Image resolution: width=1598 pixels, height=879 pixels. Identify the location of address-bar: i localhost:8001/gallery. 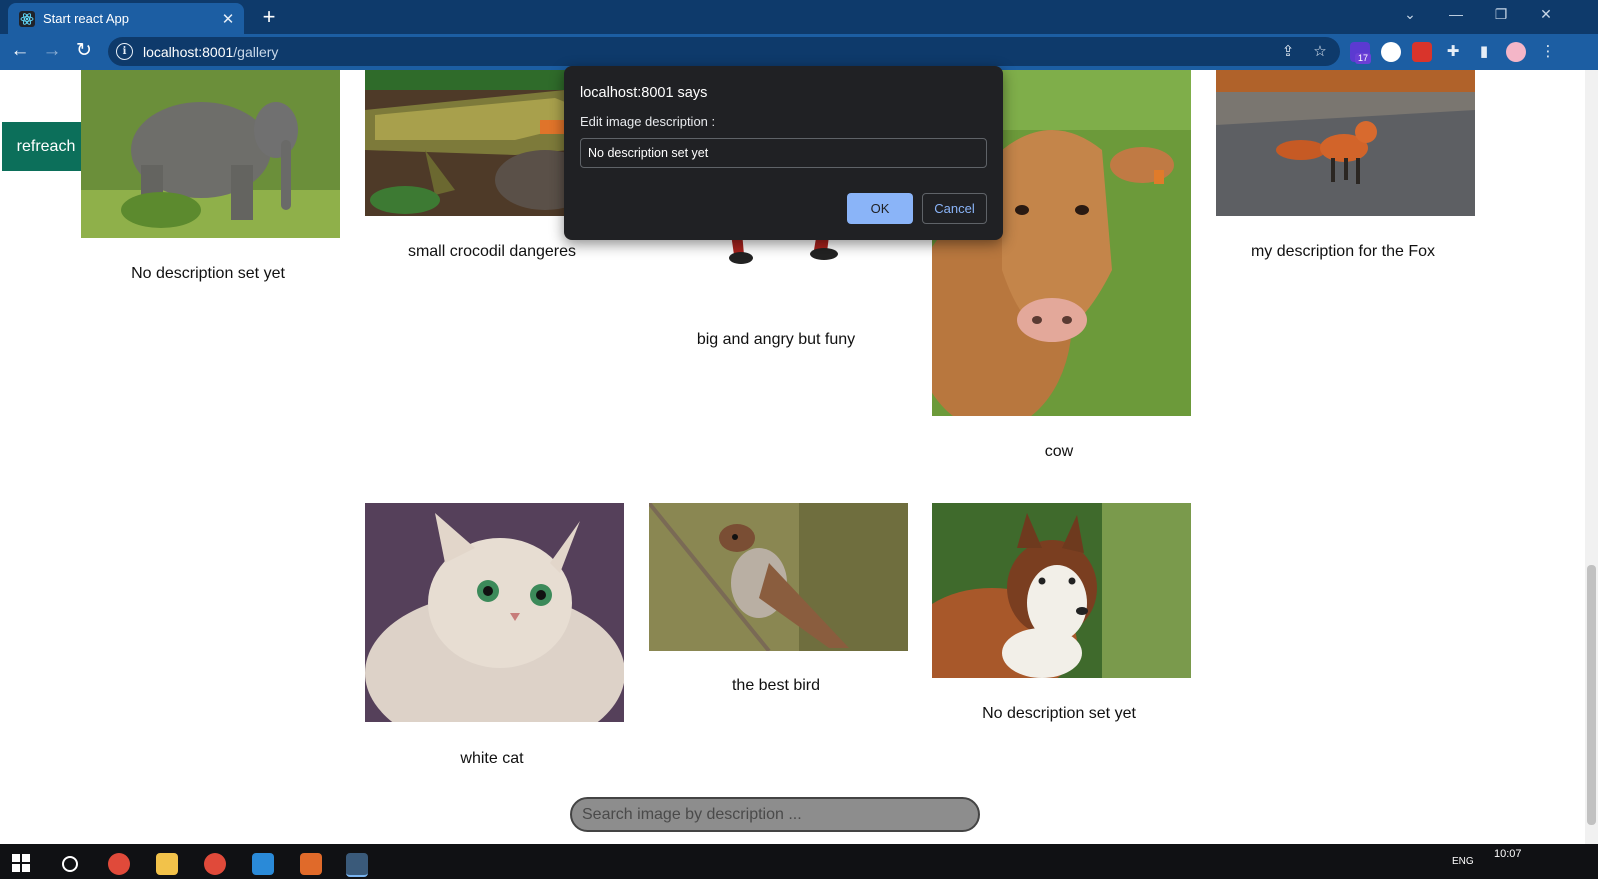
(724, 51).